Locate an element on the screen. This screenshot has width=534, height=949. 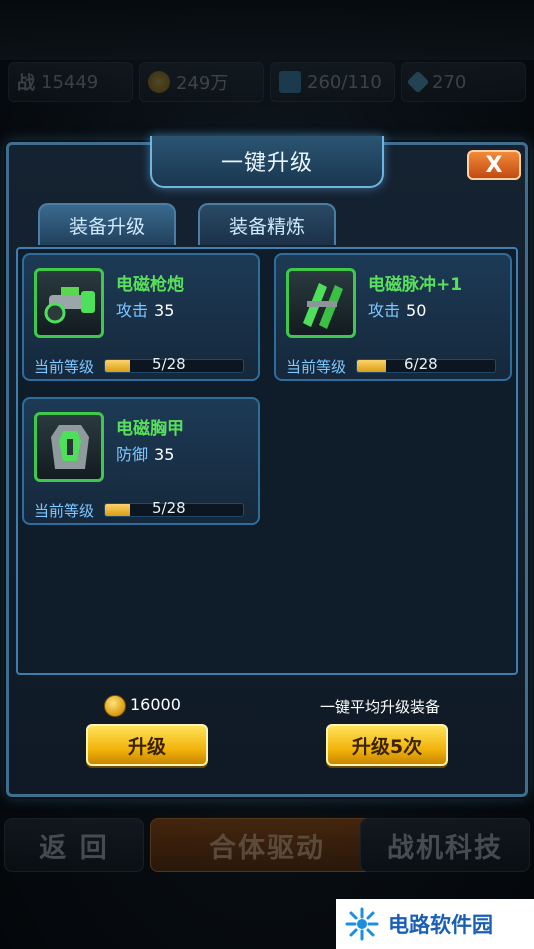
upgrade-five-times-label: 升级5次 is located at coordinates (387, 746).